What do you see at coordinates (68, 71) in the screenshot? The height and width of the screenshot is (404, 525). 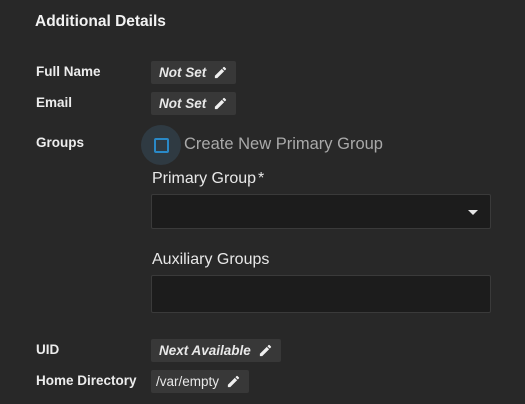 I see `full-name-label: Full Name` at bounding box center [68, 71].